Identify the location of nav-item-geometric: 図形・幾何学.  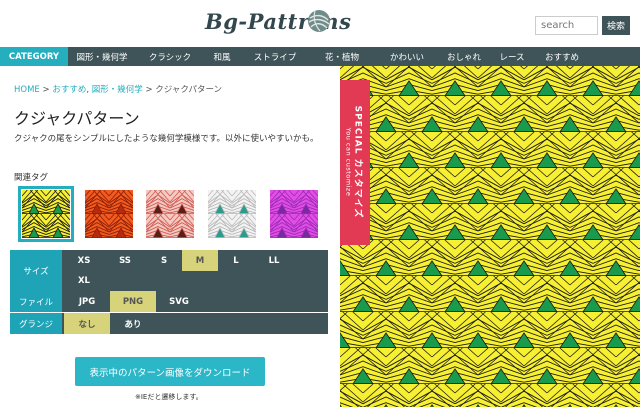
(102, 56).